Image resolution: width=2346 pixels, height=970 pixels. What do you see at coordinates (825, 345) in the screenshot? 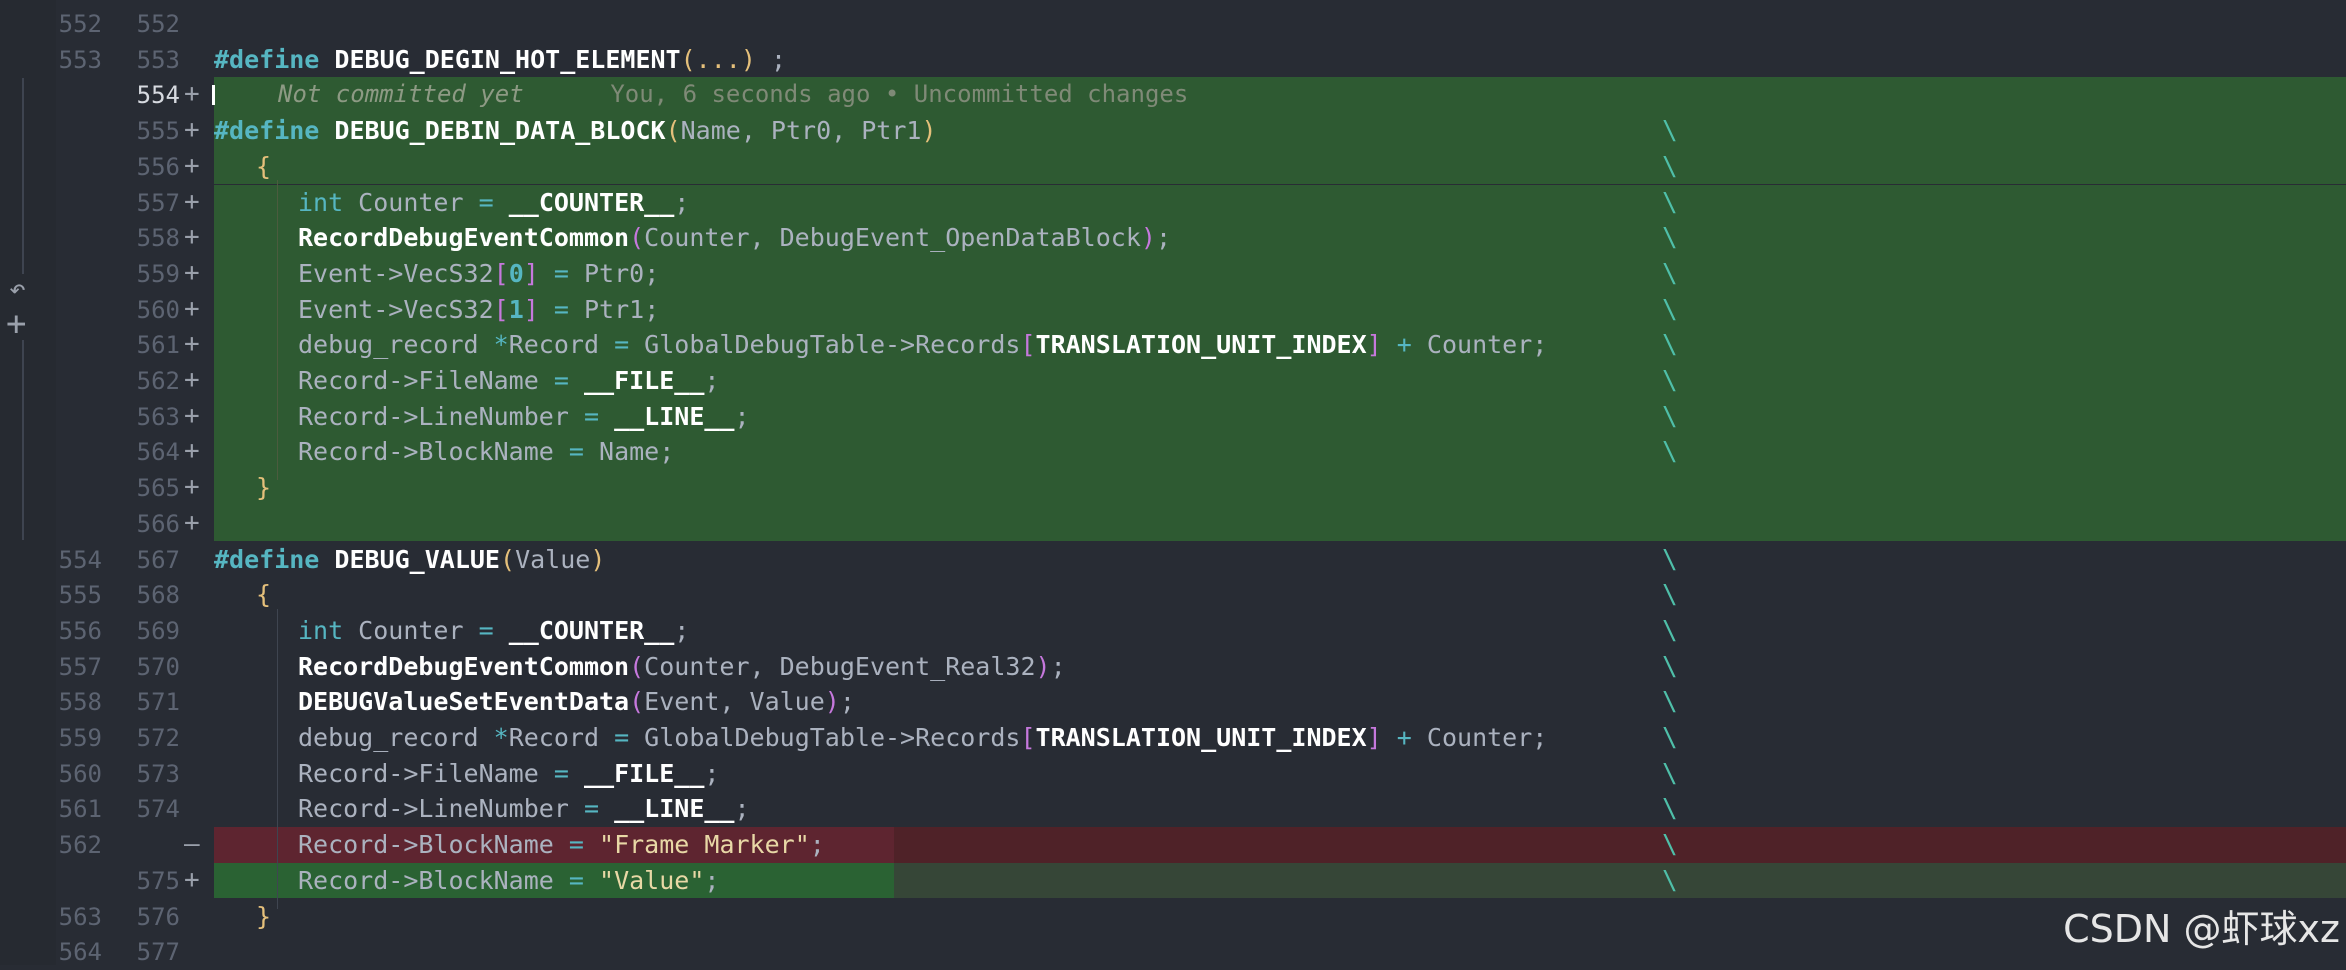
I see `code-token: GlobalDebugTable->Records` at bounding box center [825, 345].